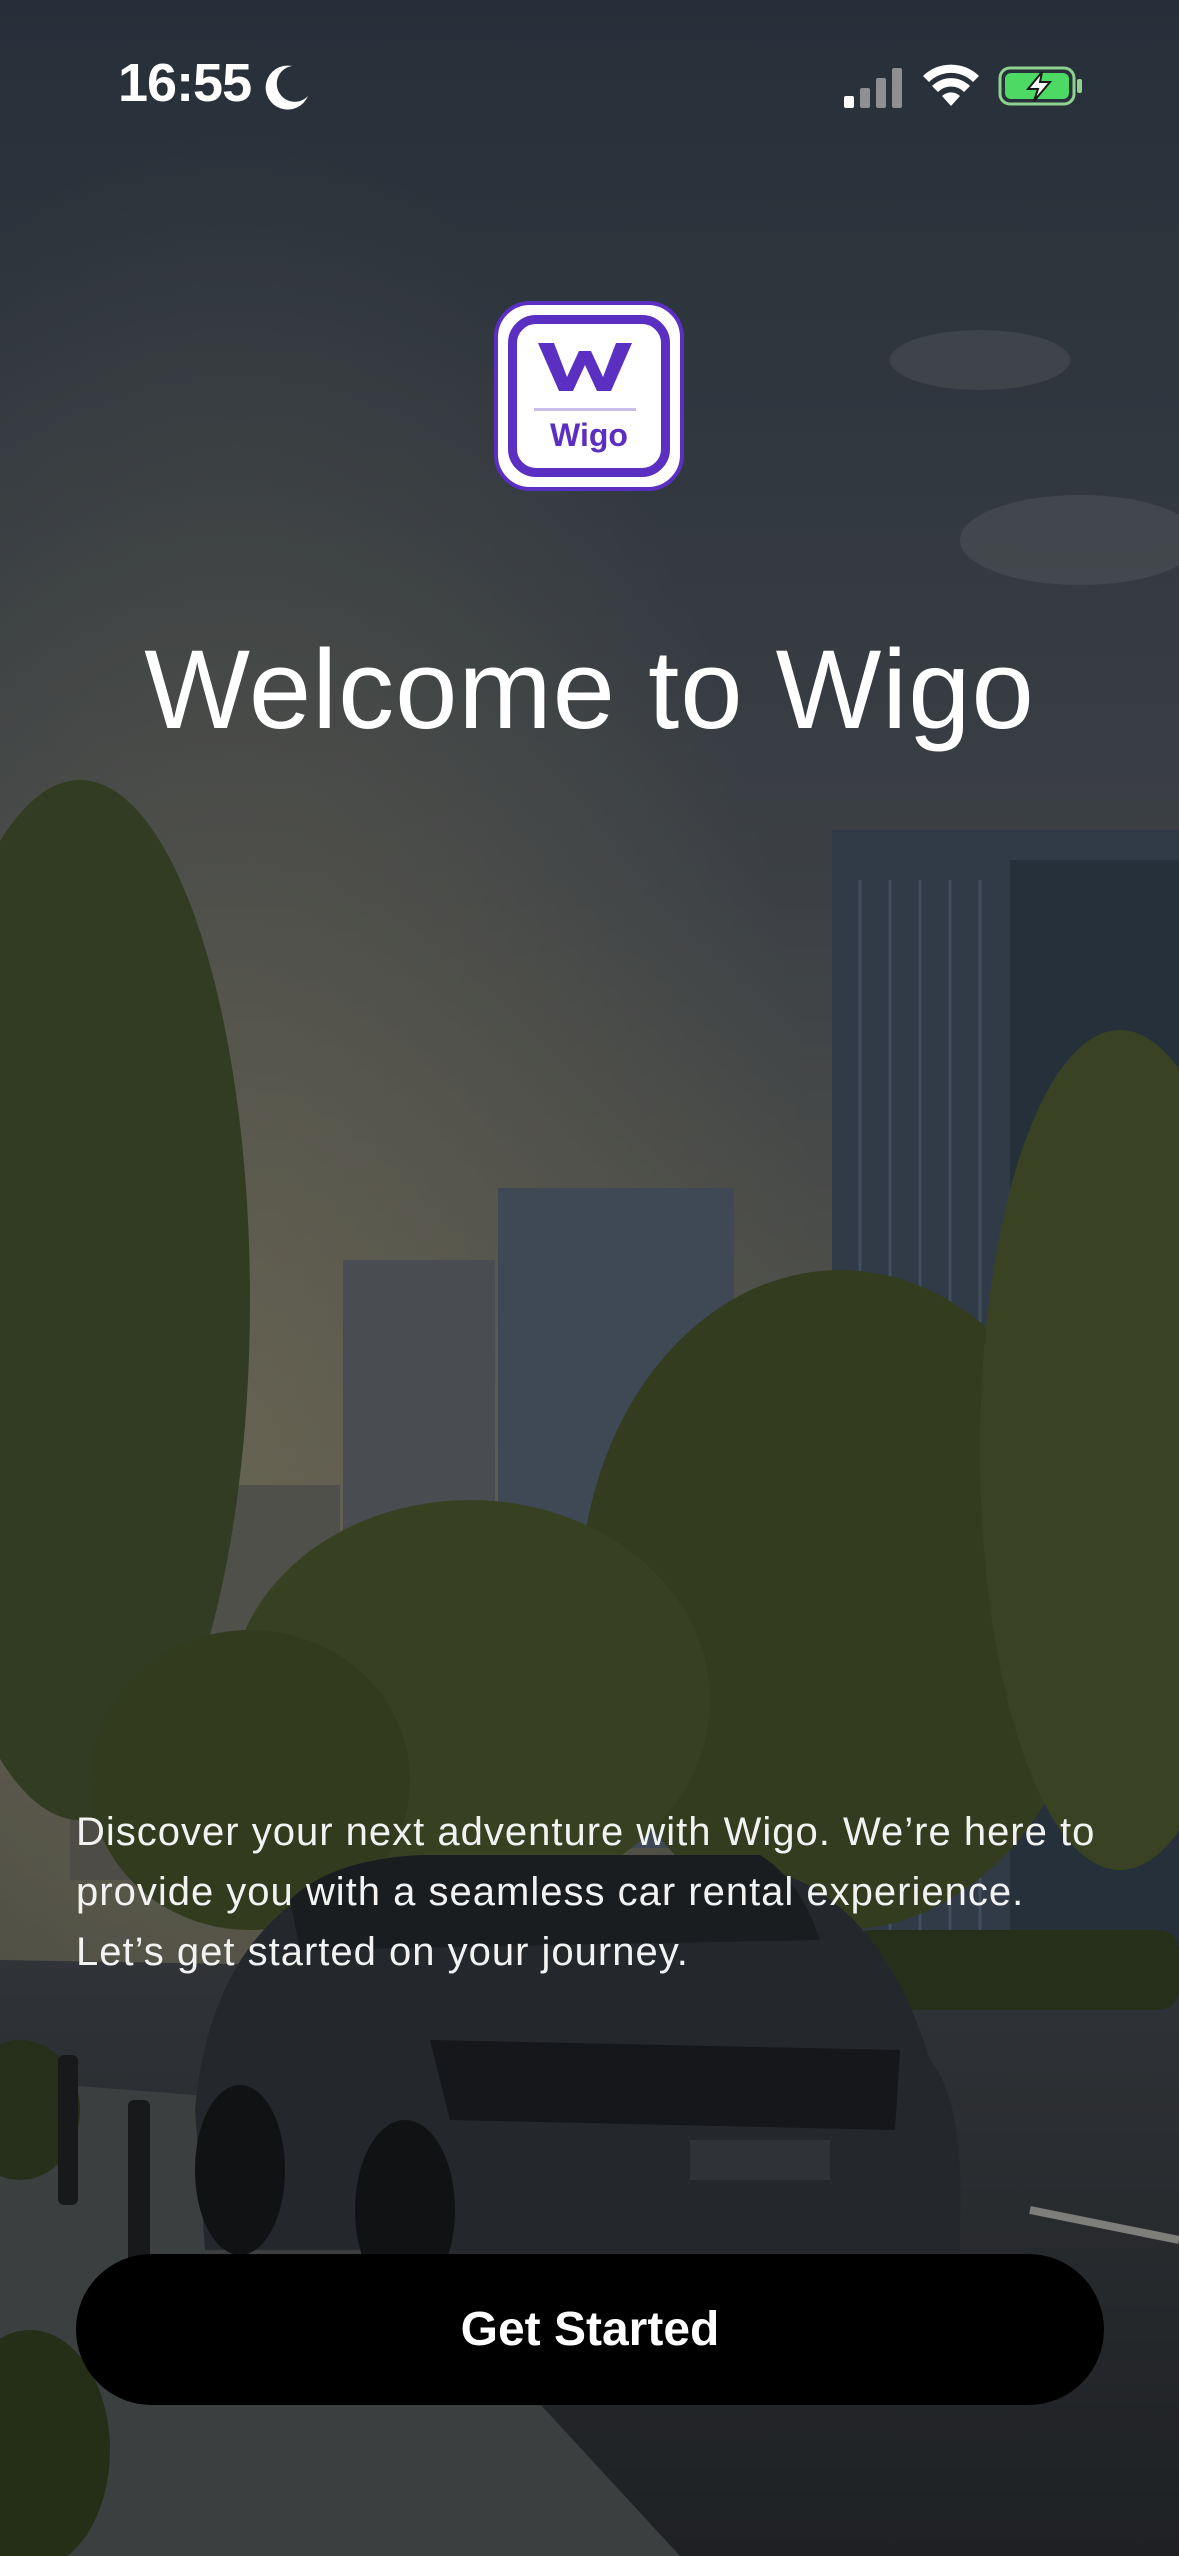 The image size is (1179, 2556). Describe the element at coordinates (951, 85) in the screenshot. I see `wifi-icon` at that location.